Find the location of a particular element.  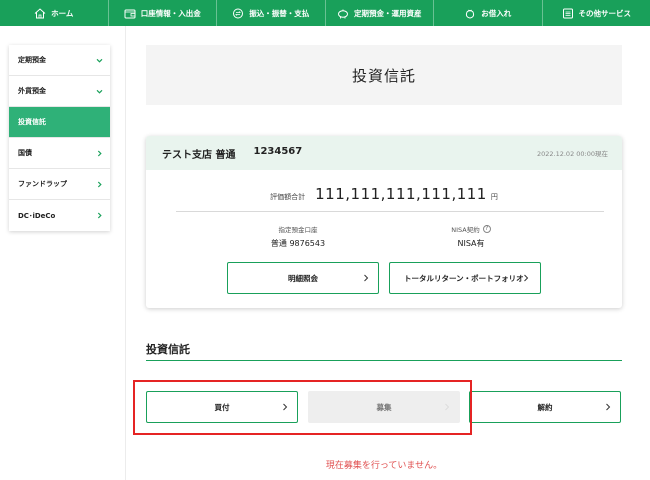

valuation-unit: 円 is located at coordinates (494, 197).